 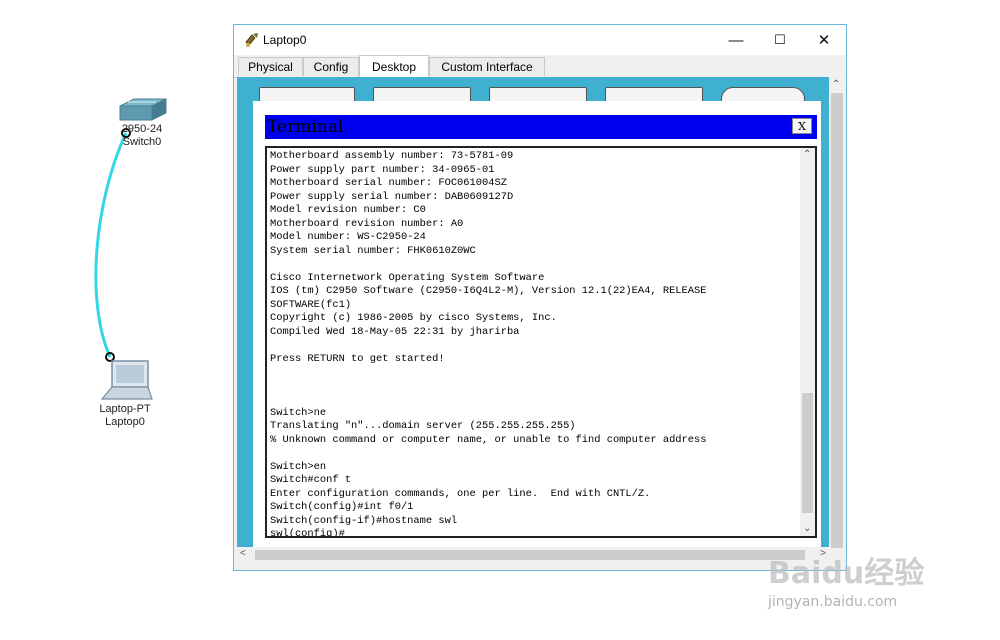 I want to click on tab-physical: Physical, so click(x=270, y=66).